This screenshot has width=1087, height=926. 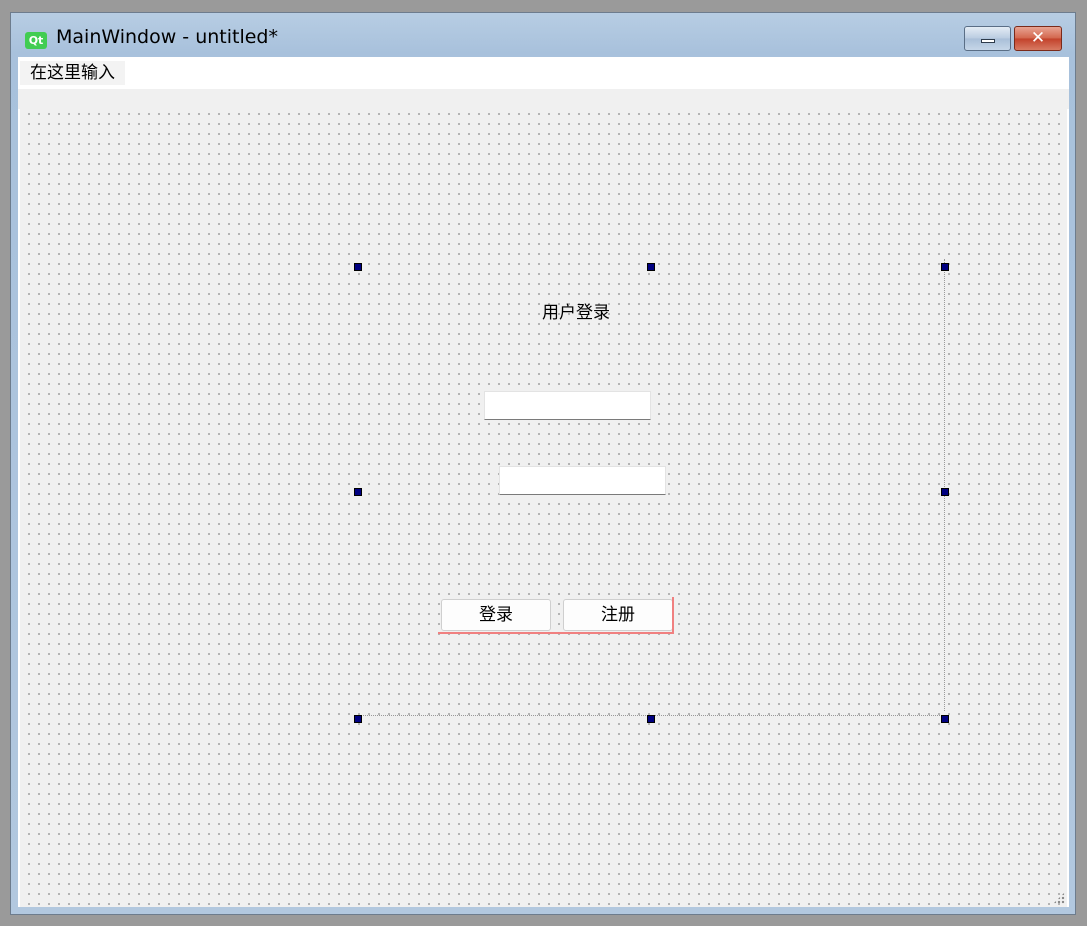 I want to click on close-button: ✕, so click(x=1038, y=38).